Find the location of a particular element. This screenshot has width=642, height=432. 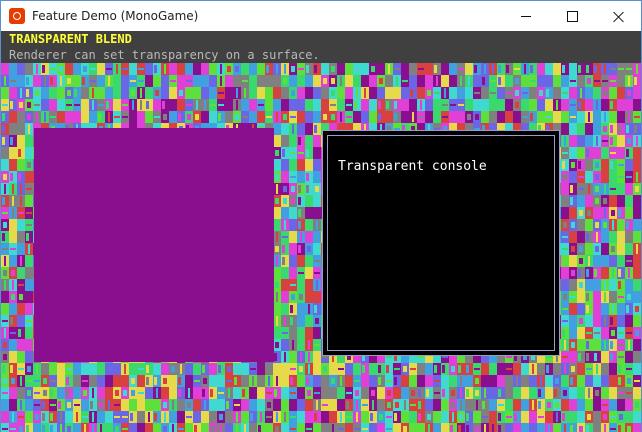

maximize-button is located at coordinates (572, 16).